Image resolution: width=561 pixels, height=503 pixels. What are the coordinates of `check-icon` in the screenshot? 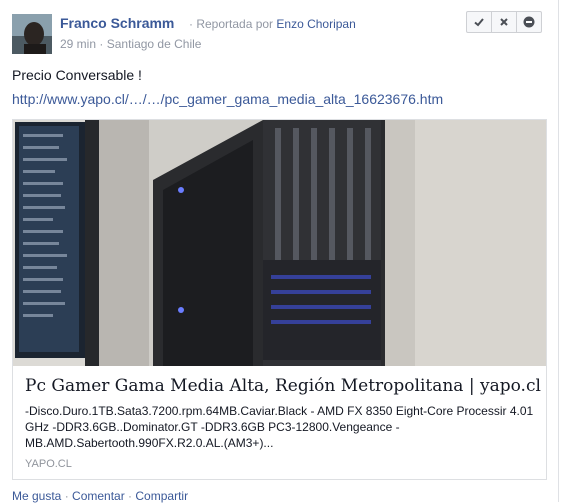 It's located at (479, 22).